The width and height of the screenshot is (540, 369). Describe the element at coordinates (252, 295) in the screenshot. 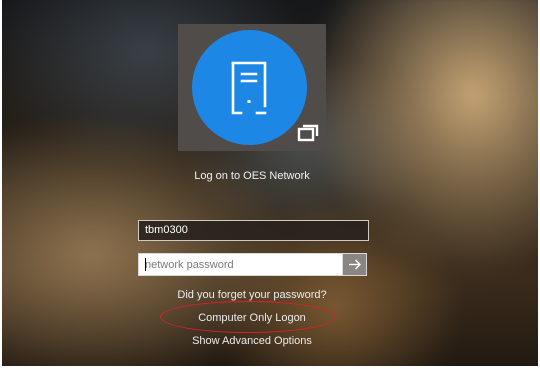

I see `forgot-password-link: Did you forget your password?` at that location.